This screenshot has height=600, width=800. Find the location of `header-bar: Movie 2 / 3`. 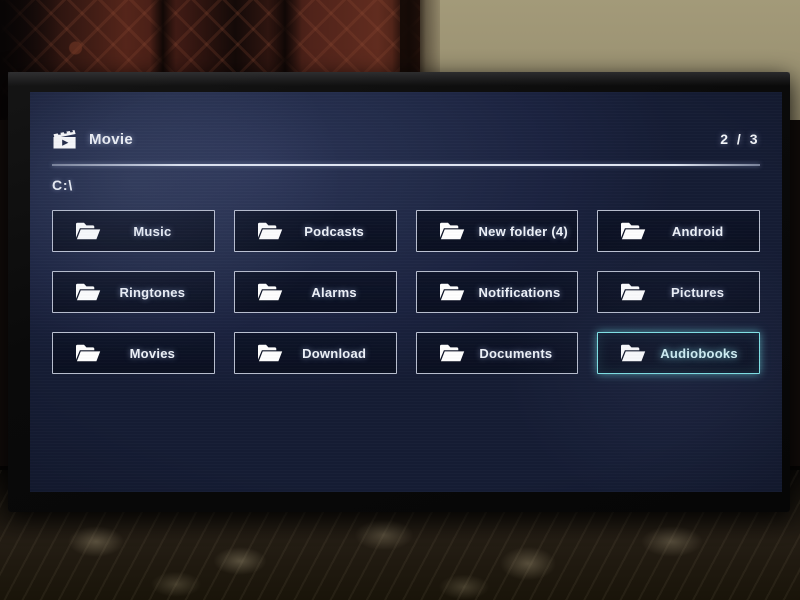

header-bar: Movie 2 / 3 is located at coordinates (406, 139).